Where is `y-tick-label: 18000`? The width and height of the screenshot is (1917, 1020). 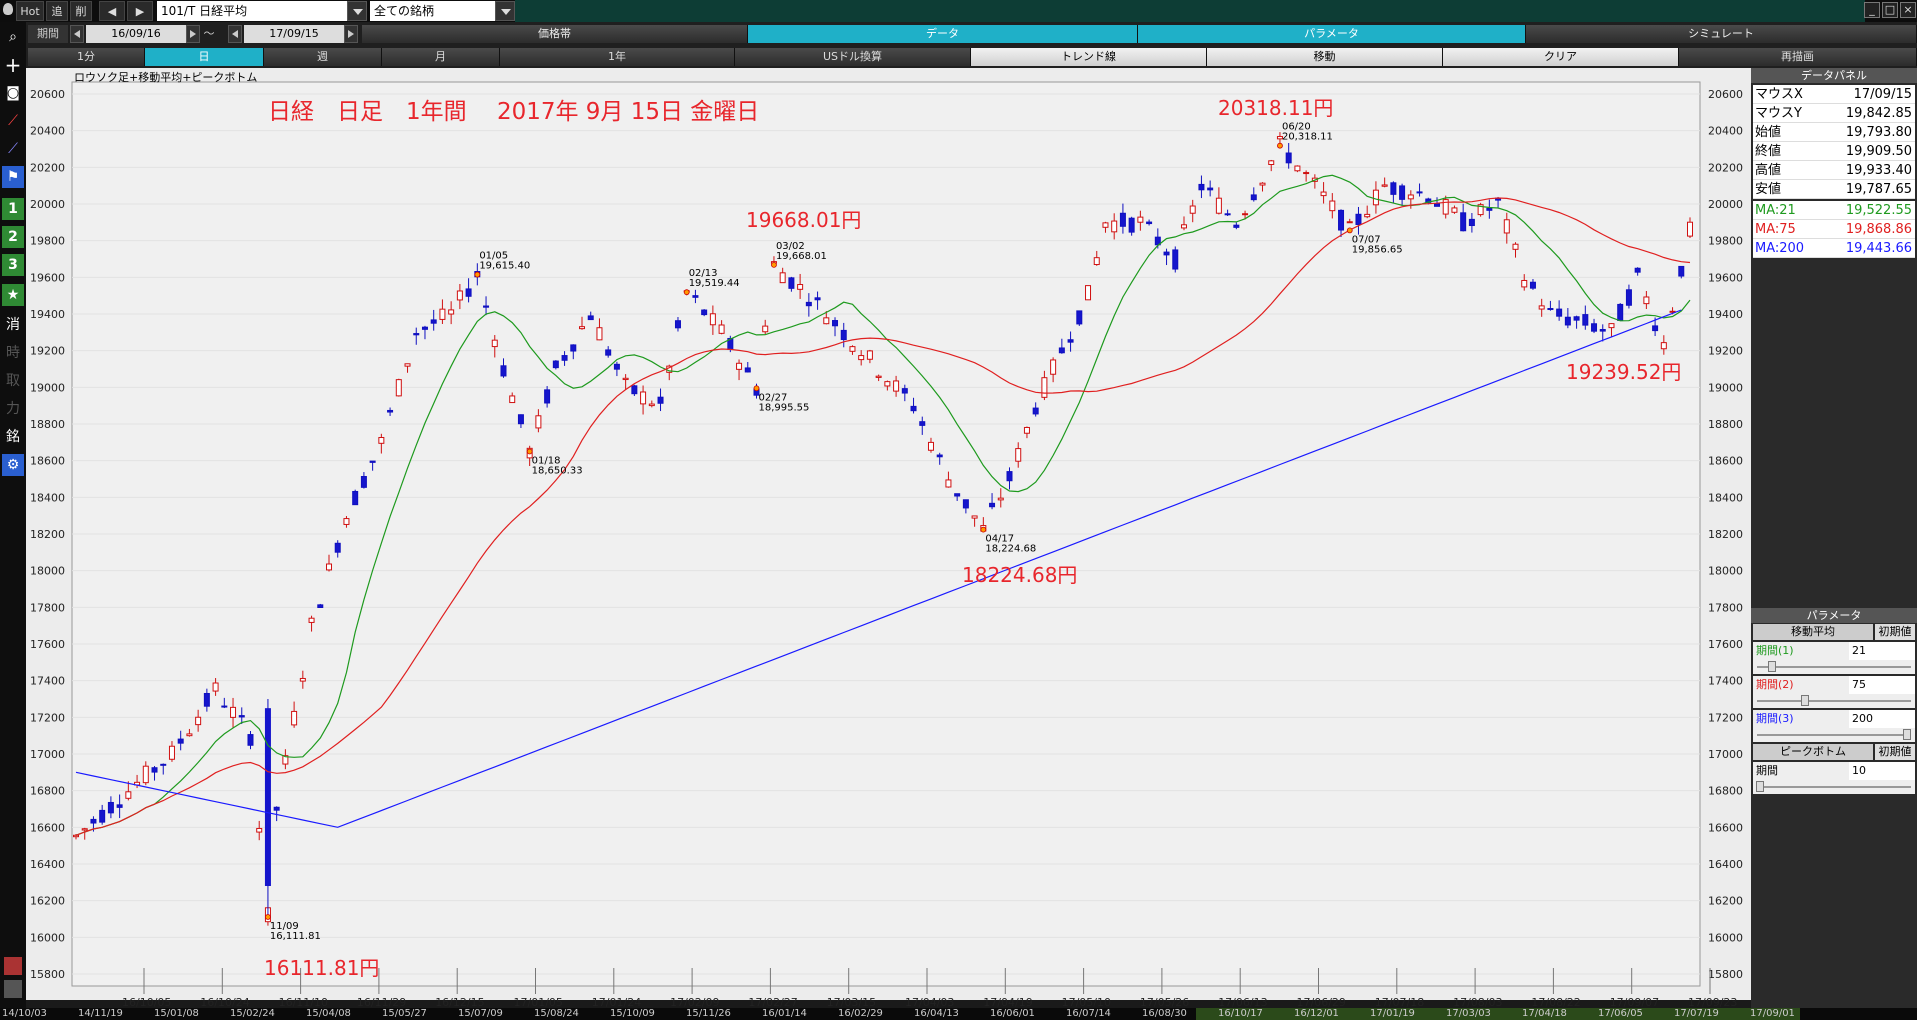
y-tick-label: 18000 is located at coordinates (47, 571).